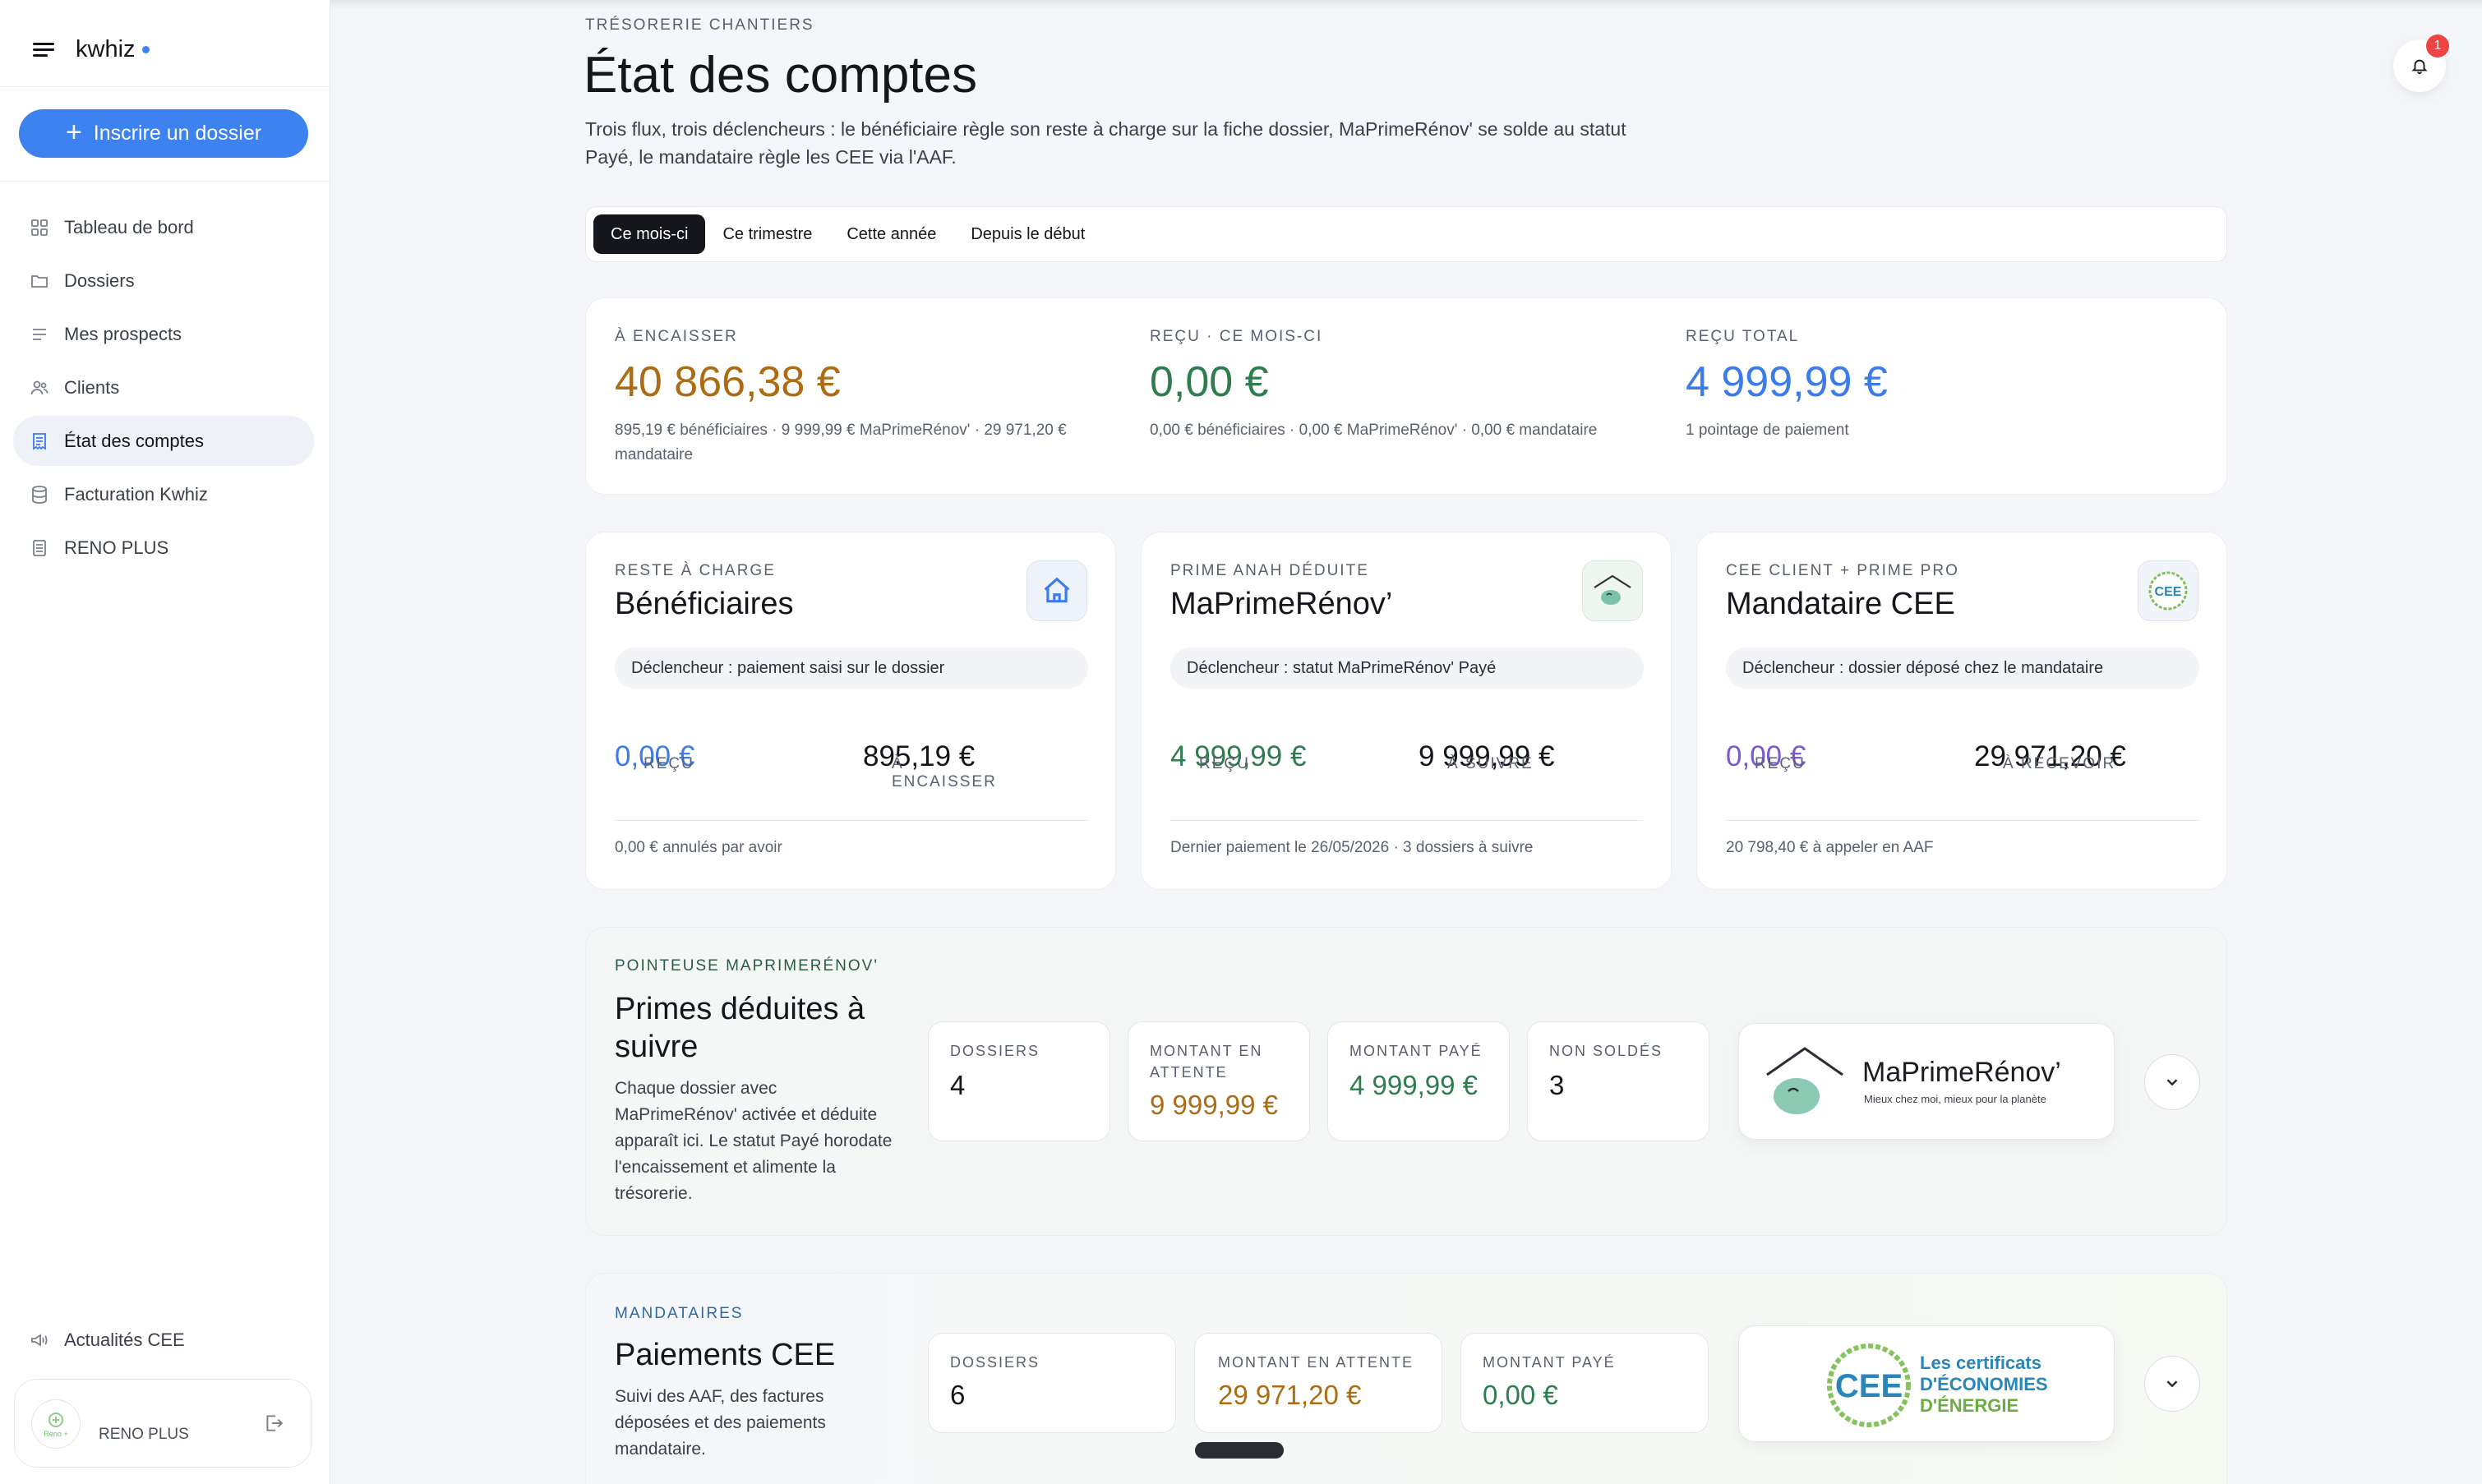  Describe the element at coordinates (2419, 67) in the screenshot. I see `bell-icon` at that location.